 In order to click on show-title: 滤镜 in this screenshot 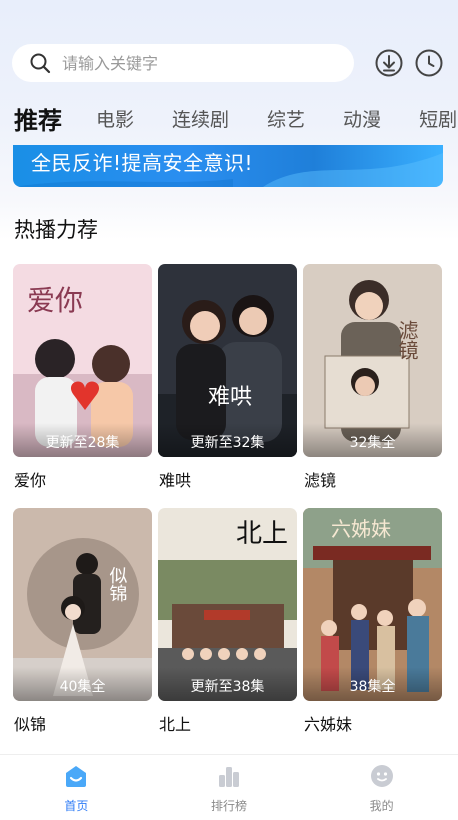, I will do `click(372, 479)`.